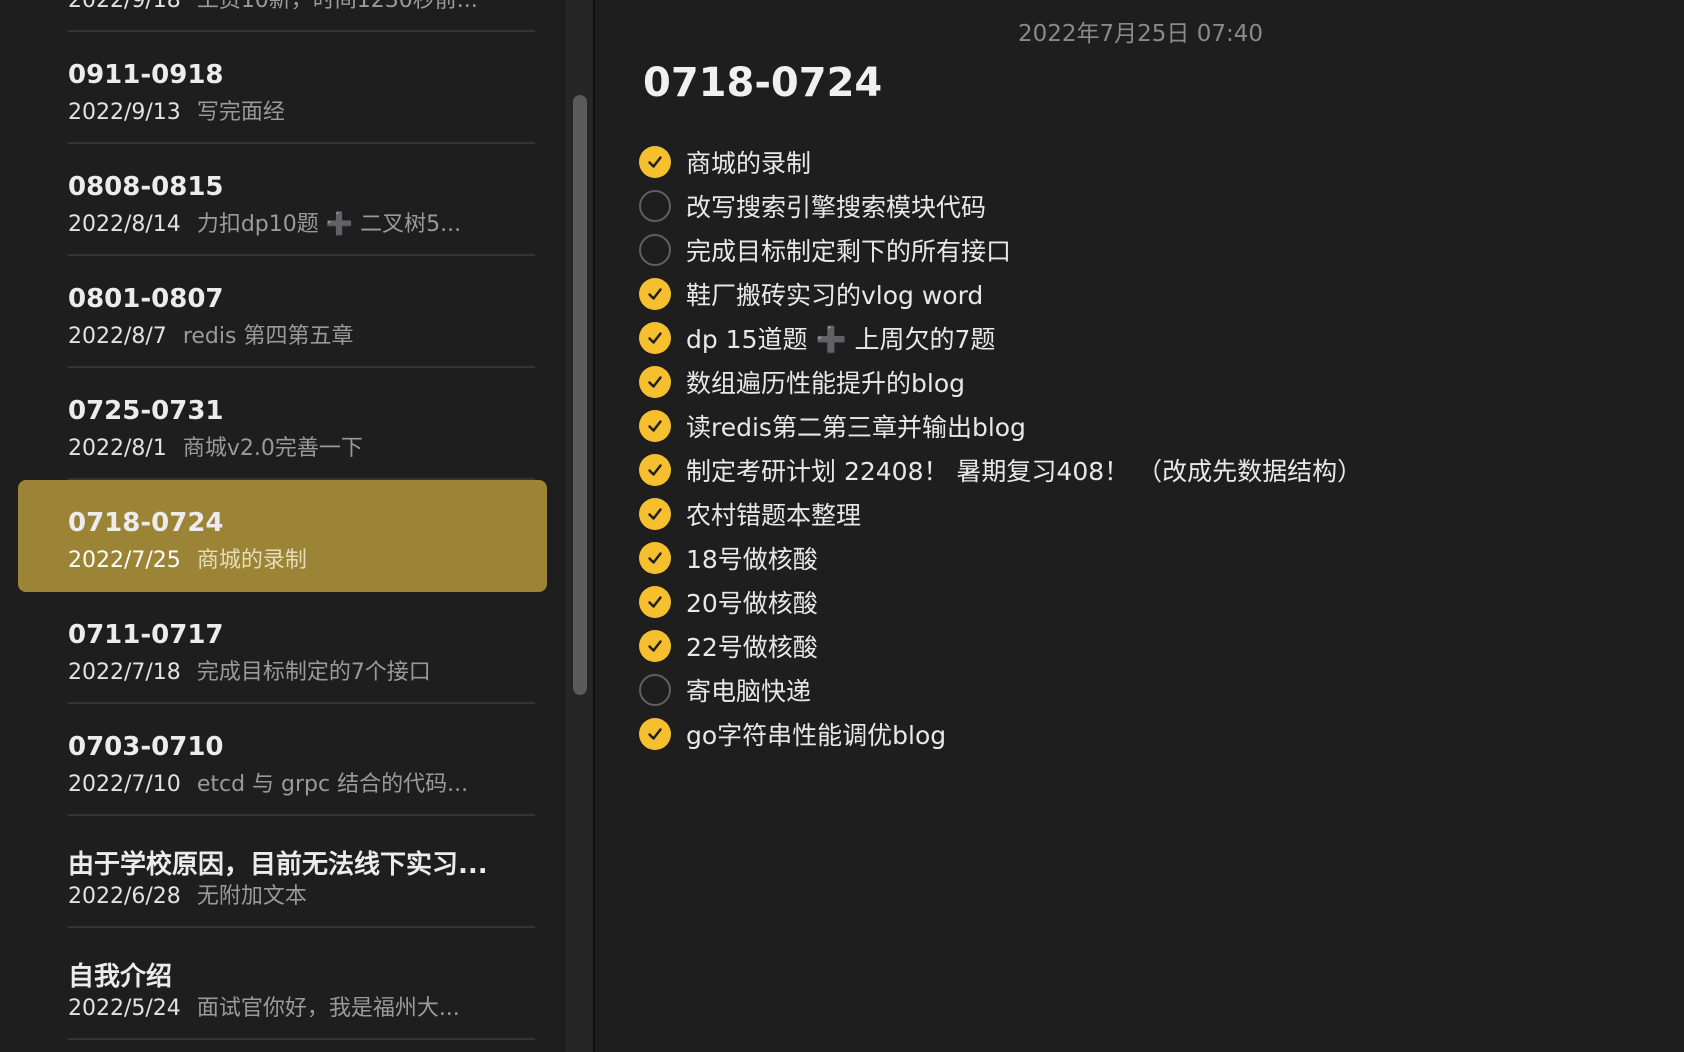 The image size is (1684, 1052). What do you see at coordinates (124, 560) in the screenshot?
I see `note-date: 2022/7/25` at bounding box center [124, 560].